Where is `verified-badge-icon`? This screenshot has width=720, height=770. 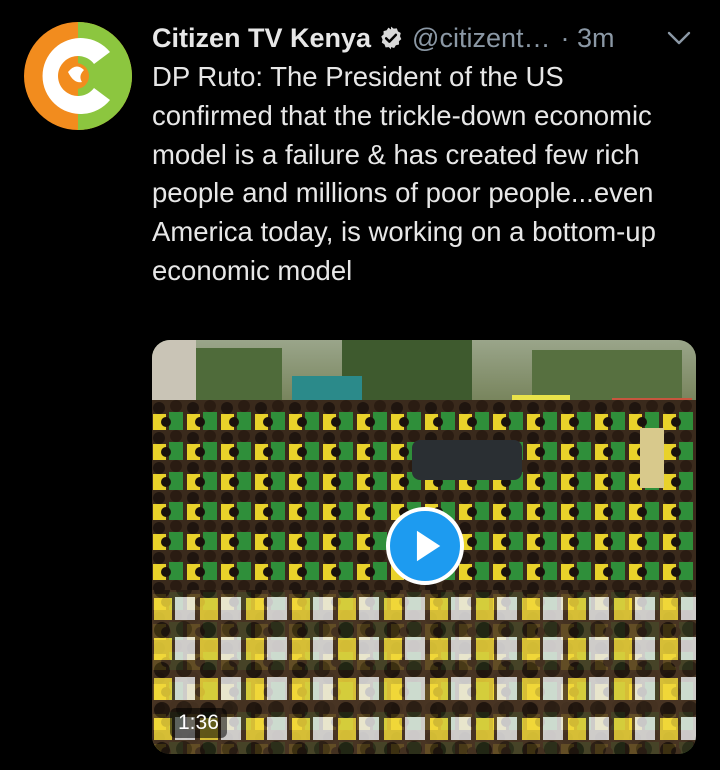 verified-badge-icon is located at coordinates (391, 38).